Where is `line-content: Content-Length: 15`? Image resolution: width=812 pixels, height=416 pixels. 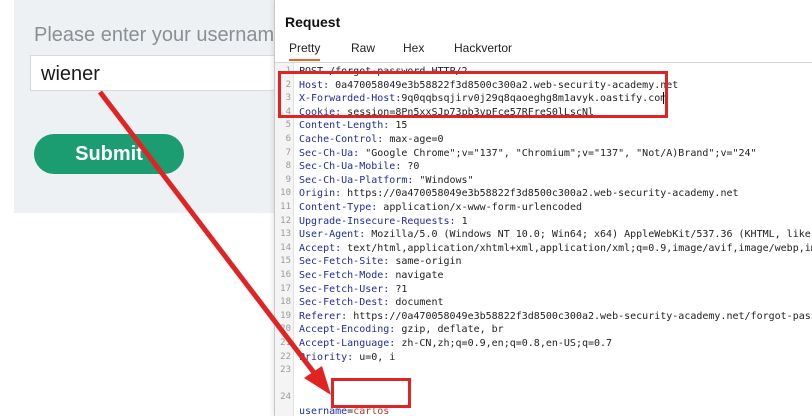
line-content: Content-Length: 15 is located at coordinates (353, 126).